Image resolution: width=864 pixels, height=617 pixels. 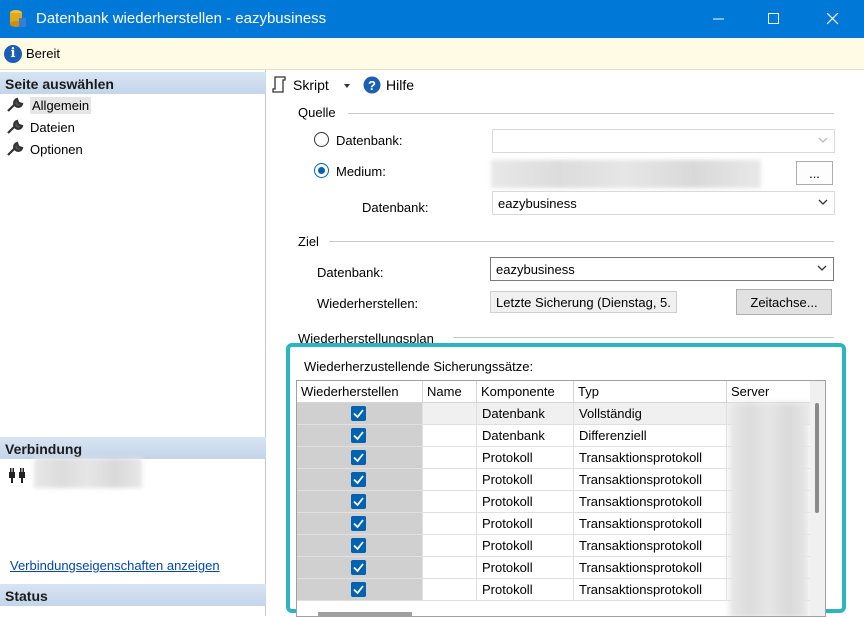 I want to click on restore-to-value: Letzte Sicherung (Dienstag, 5., so click(x=583, y=302).